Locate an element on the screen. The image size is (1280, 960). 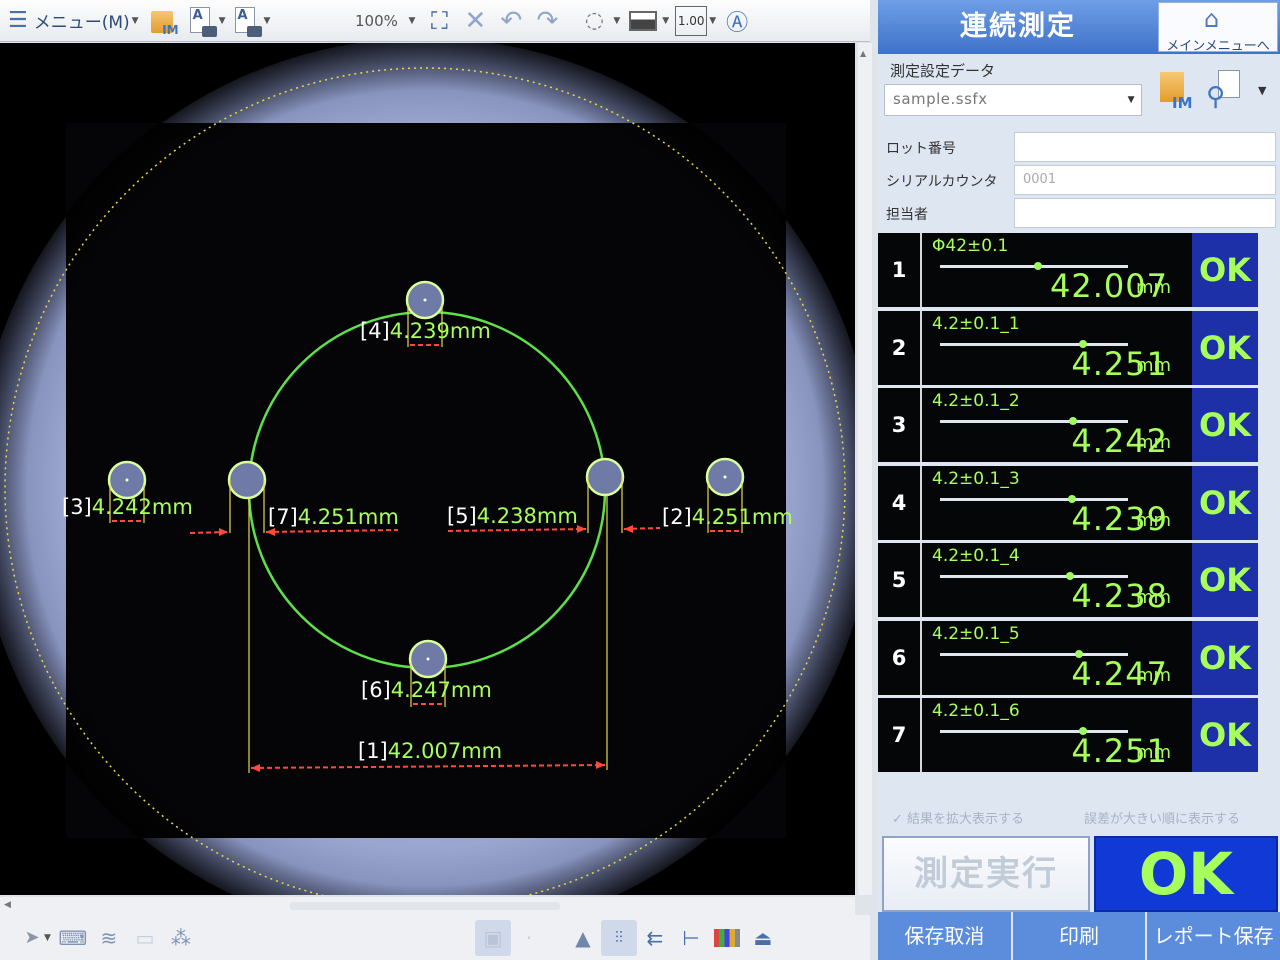
measure-id: [3] is located at coordinates (77, 507).